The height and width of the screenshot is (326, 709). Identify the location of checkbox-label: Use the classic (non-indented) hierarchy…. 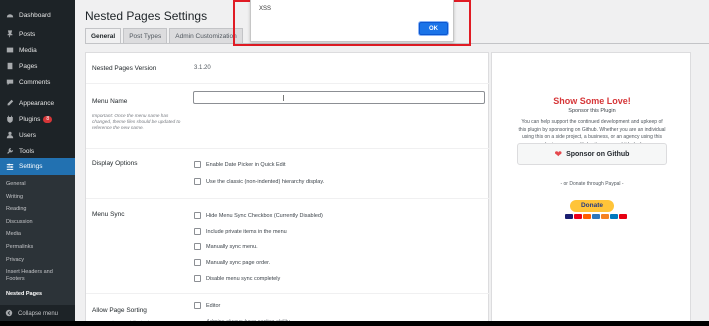
(265, 181).